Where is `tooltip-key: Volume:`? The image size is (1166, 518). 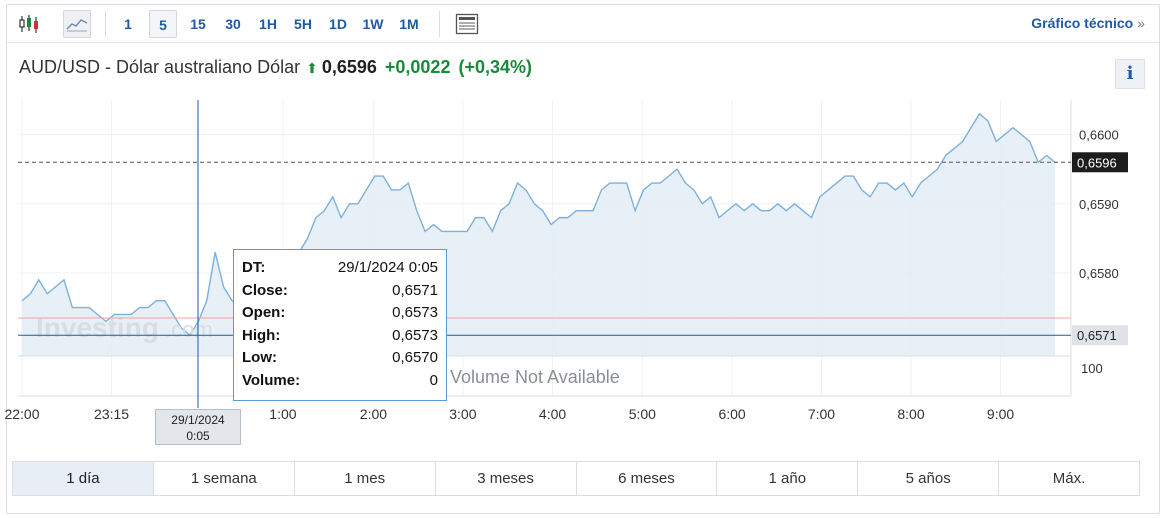 tooltip-key: Volume: is located at coordinates (271, 380).